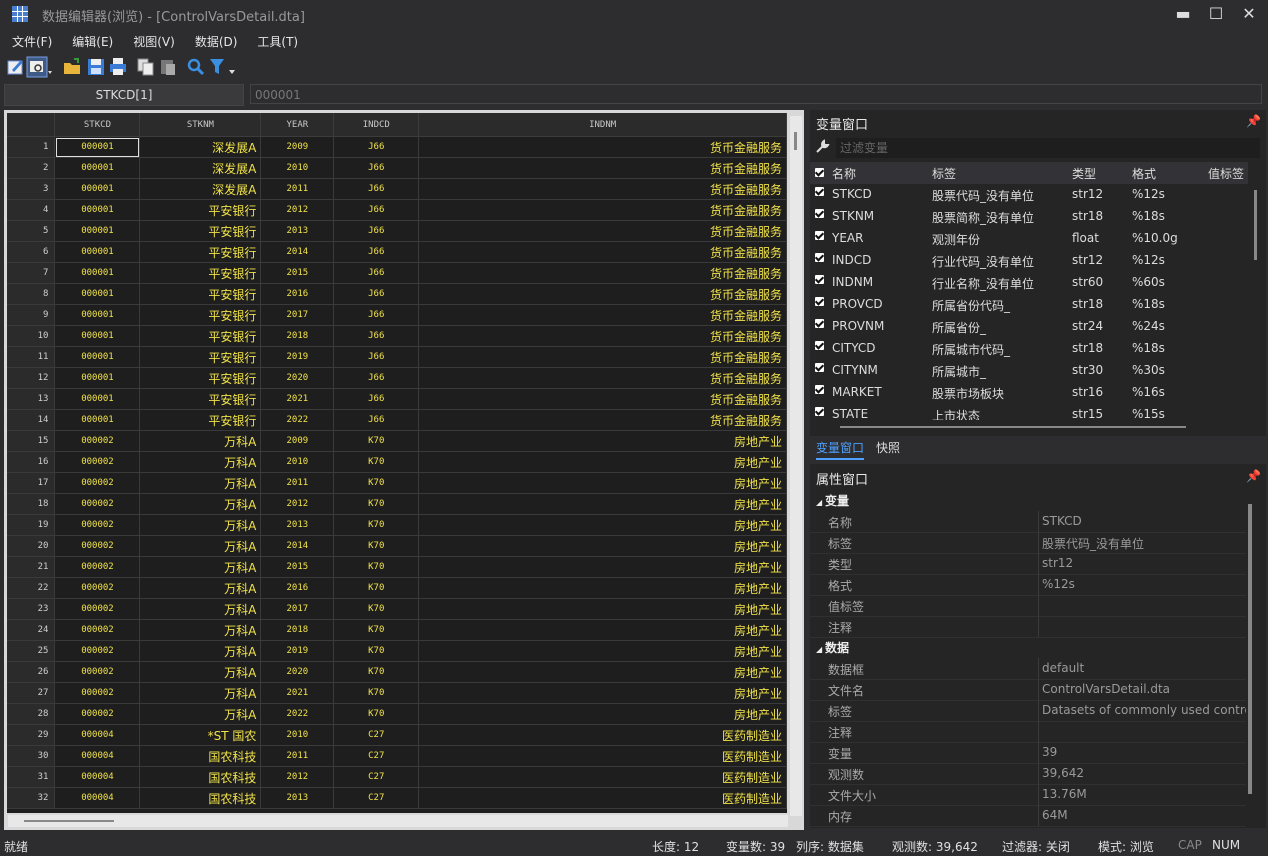 The height and width of the screenshot is (856, 1268). I want to click on browse-mode-icon, so click(40, 67).